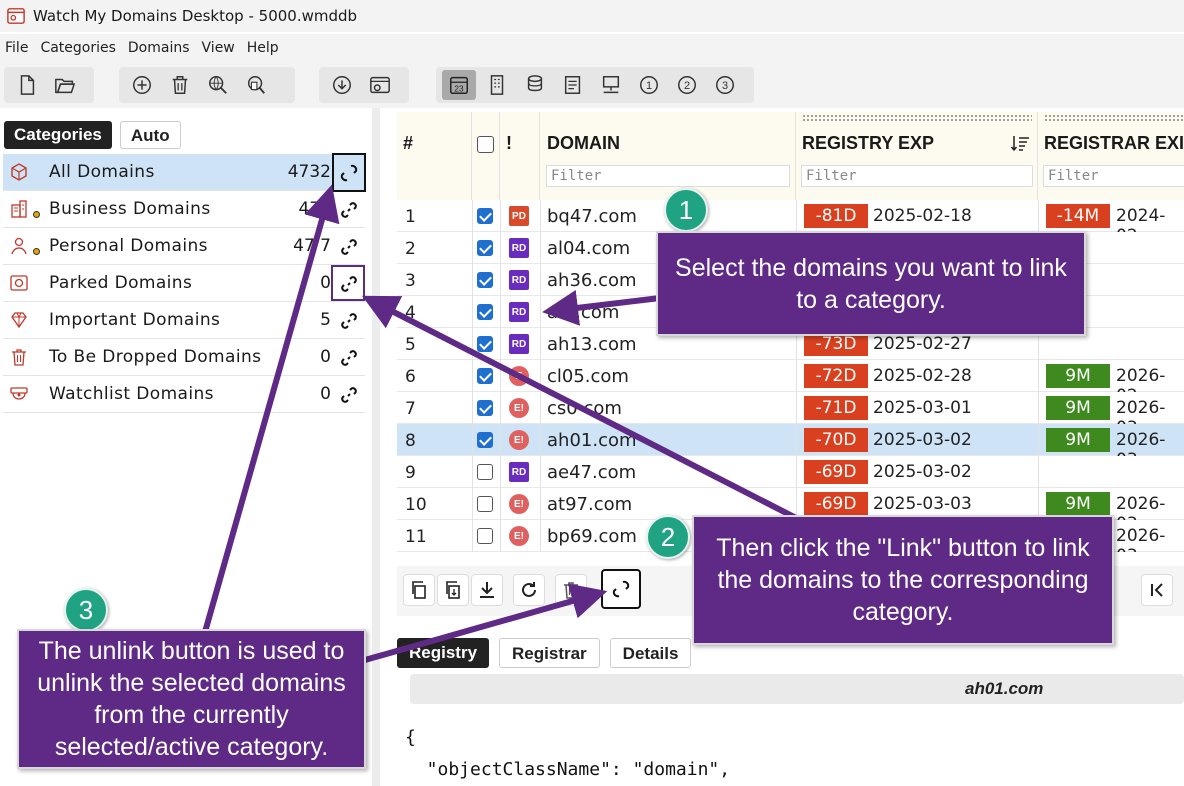 This screenshot has width=1184, height=786. What do you see at coordinates (184, 357) in the screenshot?
I see `category-item-to-be-dropped-domains: To Be Dropped Domains 0` at bounding box center [184, 357].